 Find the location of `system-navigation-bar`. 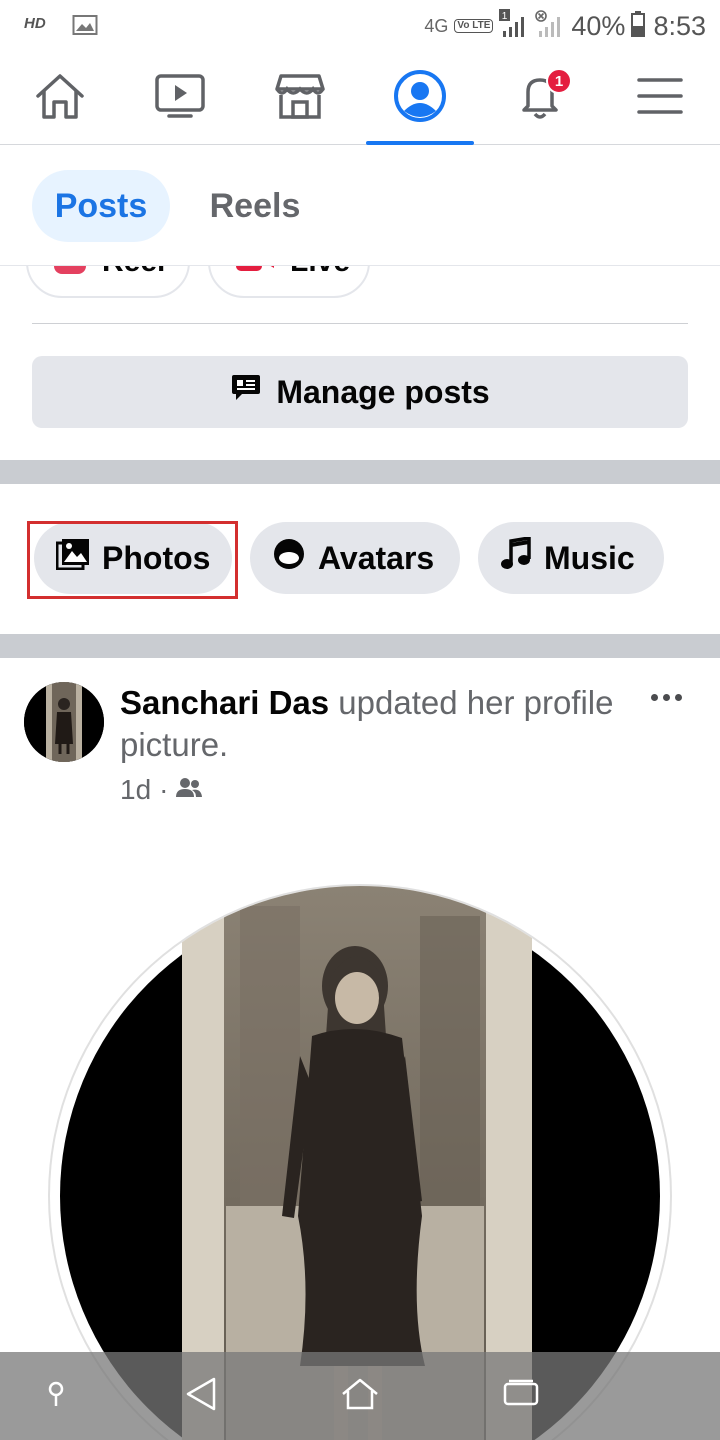

system-navigation-bar is located at coordinates (360, 1396).